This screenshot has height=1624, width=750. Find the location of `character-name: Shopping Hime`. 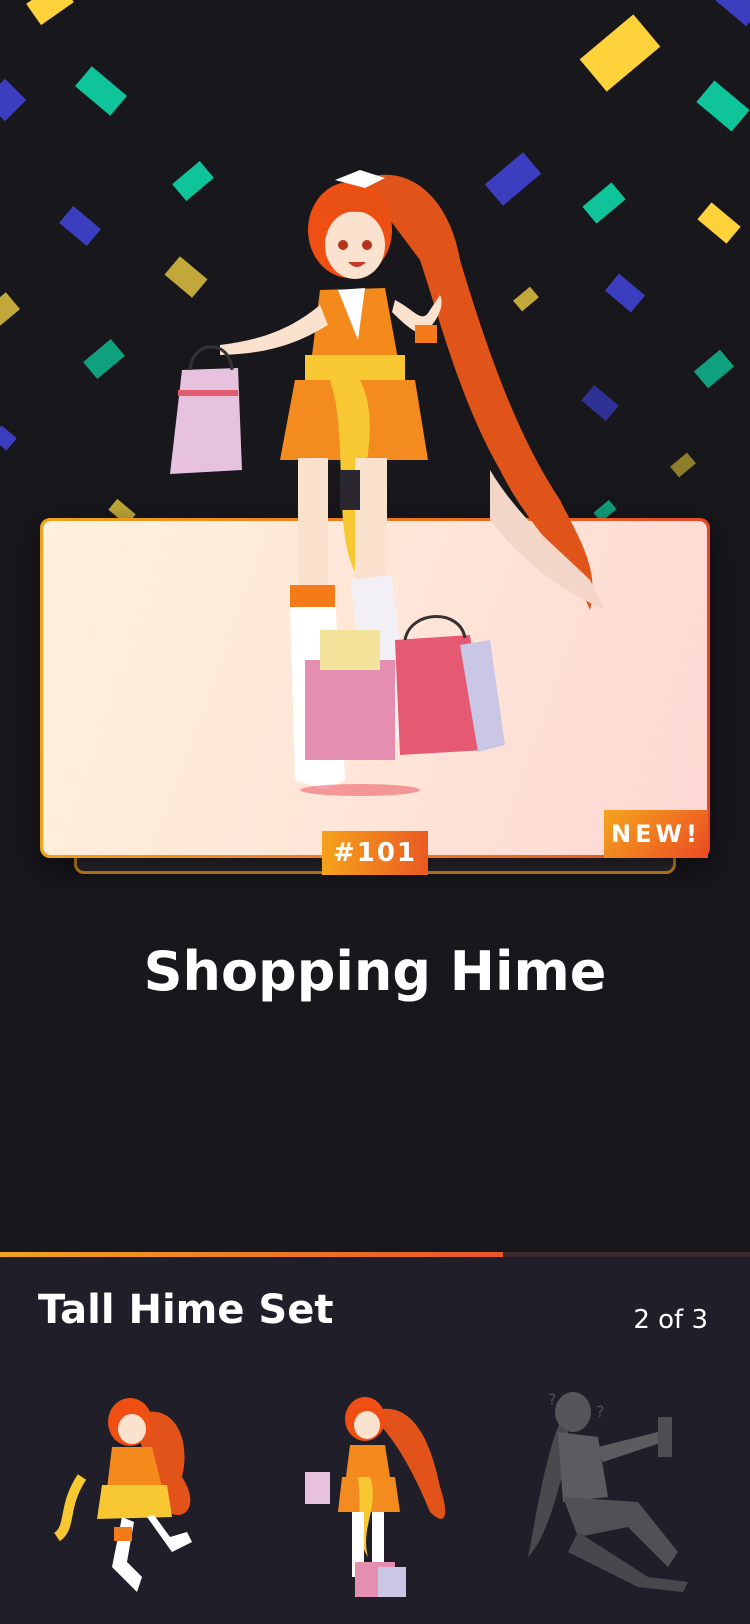

character-name: Shopping Hime is located at coordinates (375, 971).